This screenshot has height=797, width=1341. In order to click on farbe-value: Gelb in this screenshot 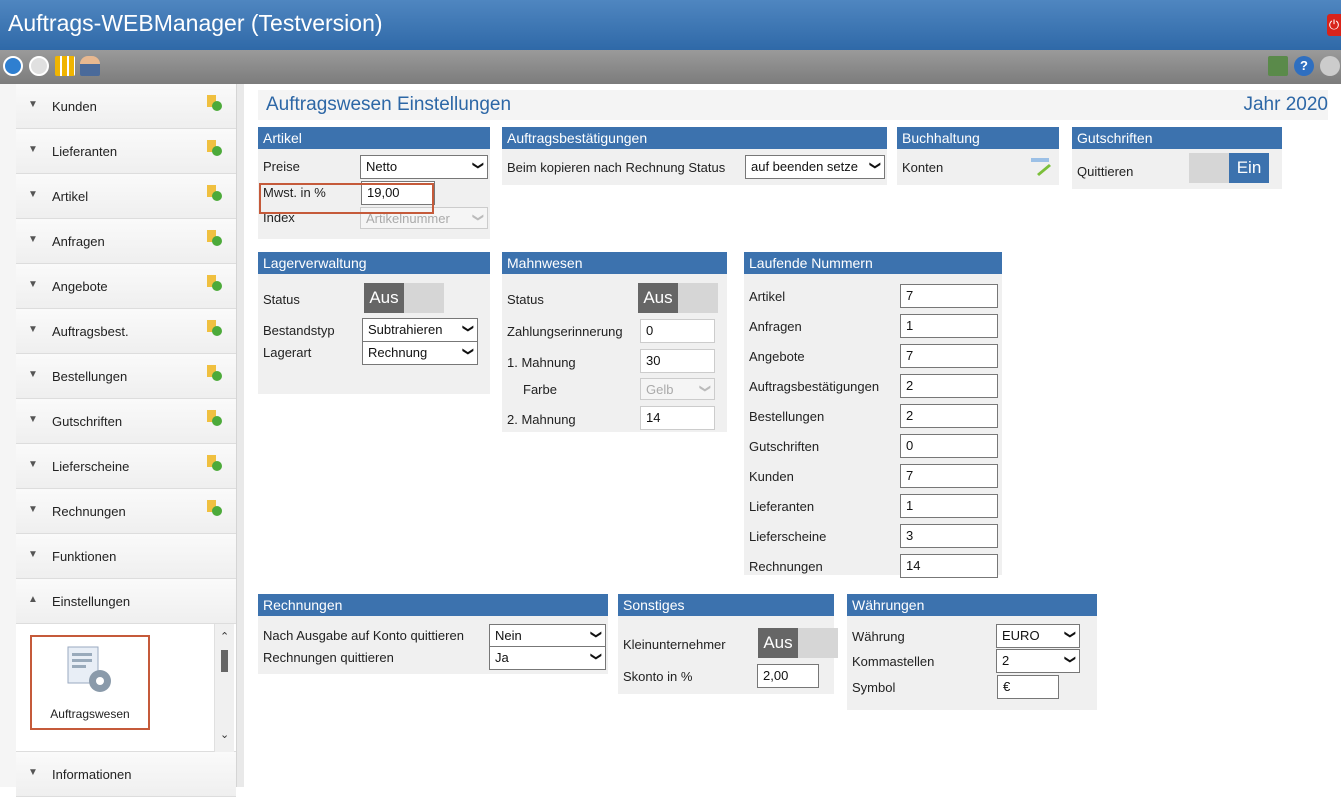, I will do `click(660, 389)`.